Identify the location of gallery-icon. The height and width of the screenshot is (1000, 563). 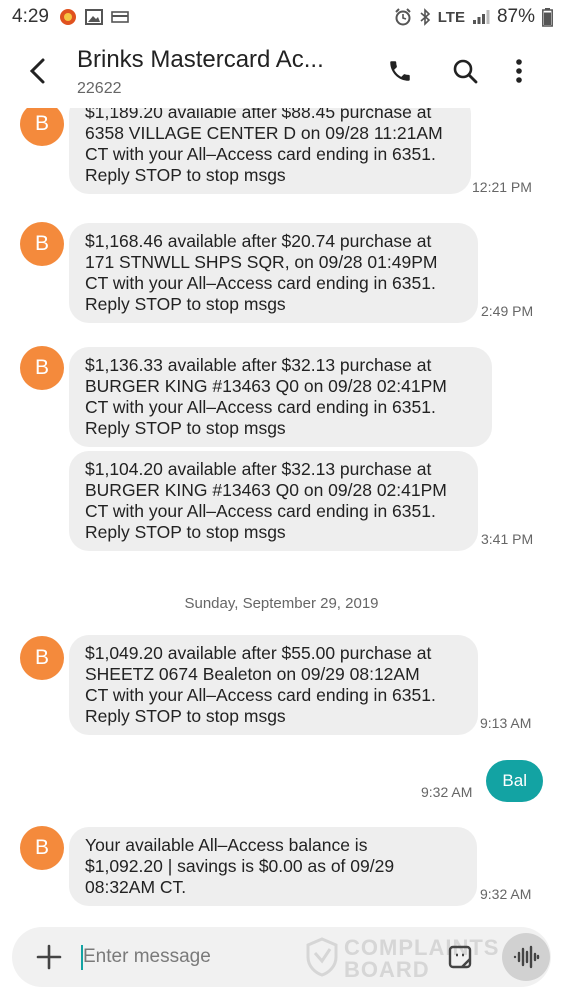
(93, 17).